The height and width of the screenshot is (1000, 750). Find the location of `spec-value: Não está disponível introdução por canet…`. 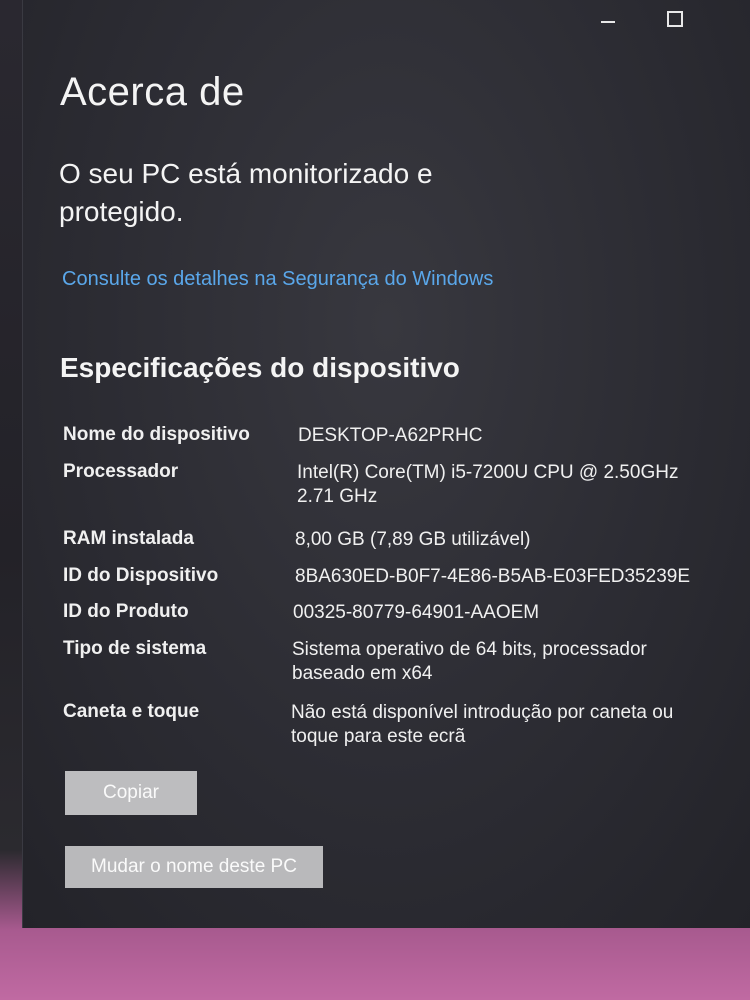

spec-value: Não está disponível introdução por canet… is located at coordinates (482, 724).